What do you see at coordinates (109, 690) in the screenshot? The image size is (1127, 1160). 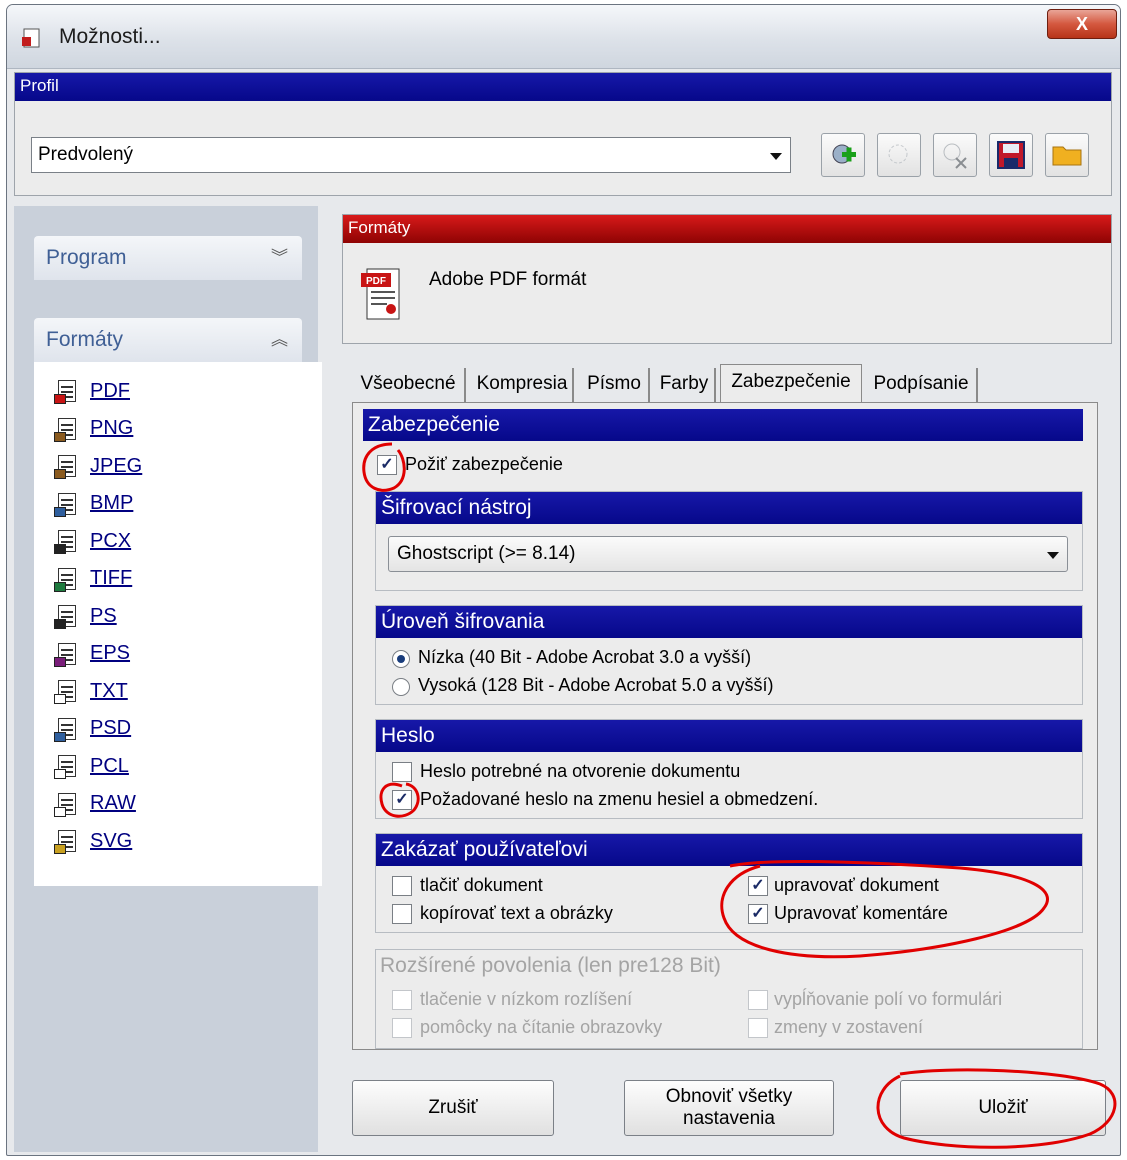 I see `format-label: TXT` at bounding box center [109, 690].